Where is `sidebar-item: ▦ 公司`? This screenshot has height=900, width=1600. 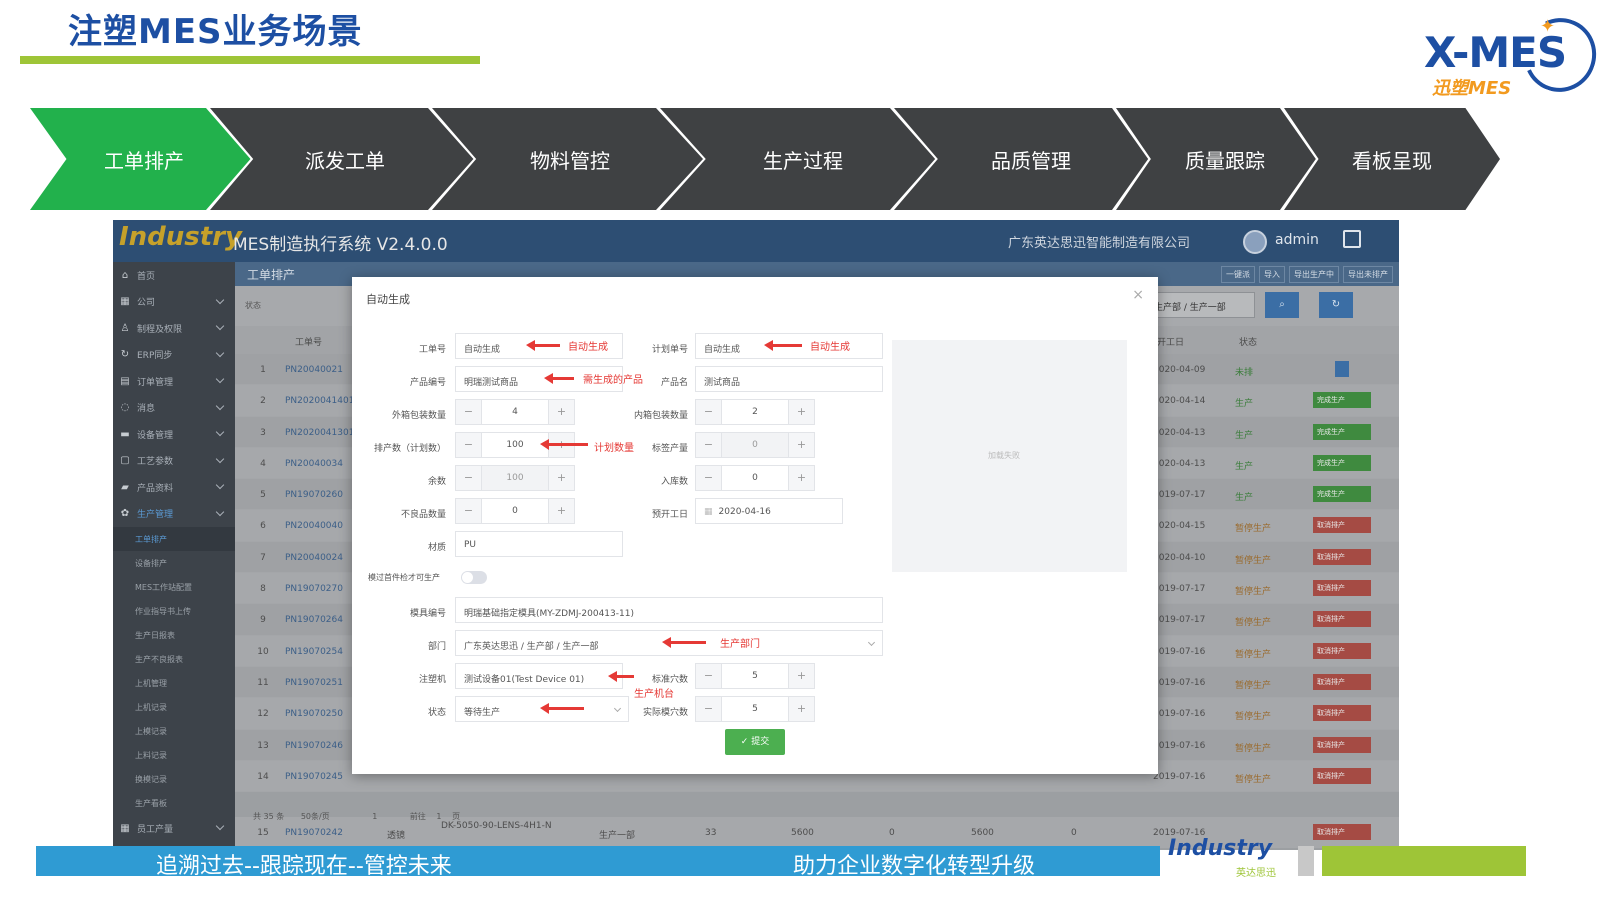
sidebar-item: ▦ 公司 is located at coordinates (174, 302).